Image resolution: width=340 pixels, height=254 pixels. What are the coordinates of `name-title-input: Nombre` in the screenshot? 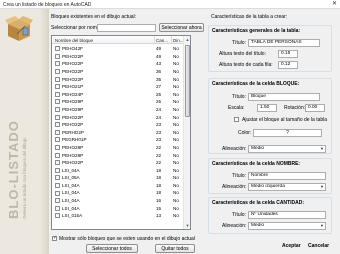 It's located at (287, 176).